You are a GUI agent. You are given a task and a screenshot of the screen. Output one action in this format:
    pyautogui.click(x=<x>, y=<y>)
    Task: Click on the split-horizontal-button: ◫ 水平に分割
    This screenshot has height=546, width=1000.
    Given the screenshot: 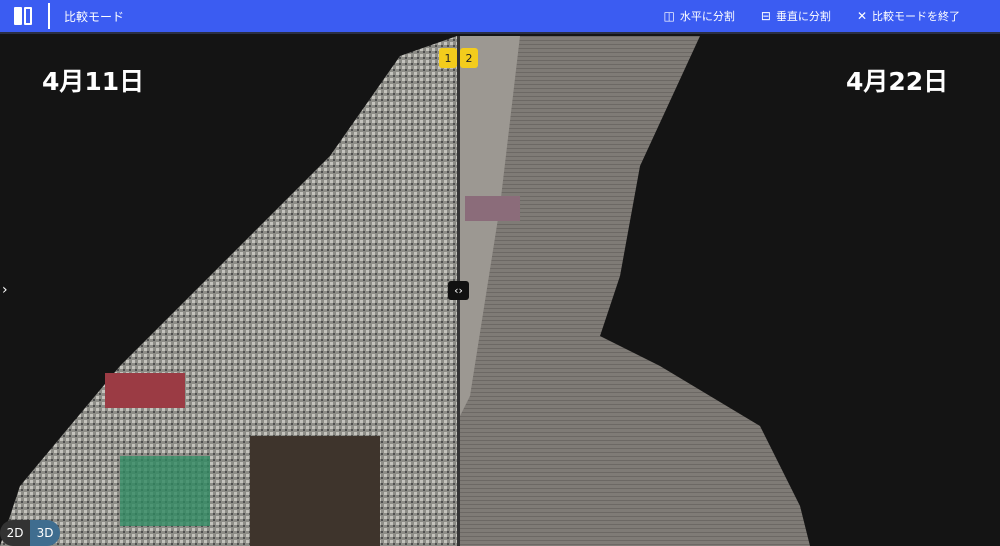 What is the action you would take?
    pyautogui.click(x=699, y=16)
    